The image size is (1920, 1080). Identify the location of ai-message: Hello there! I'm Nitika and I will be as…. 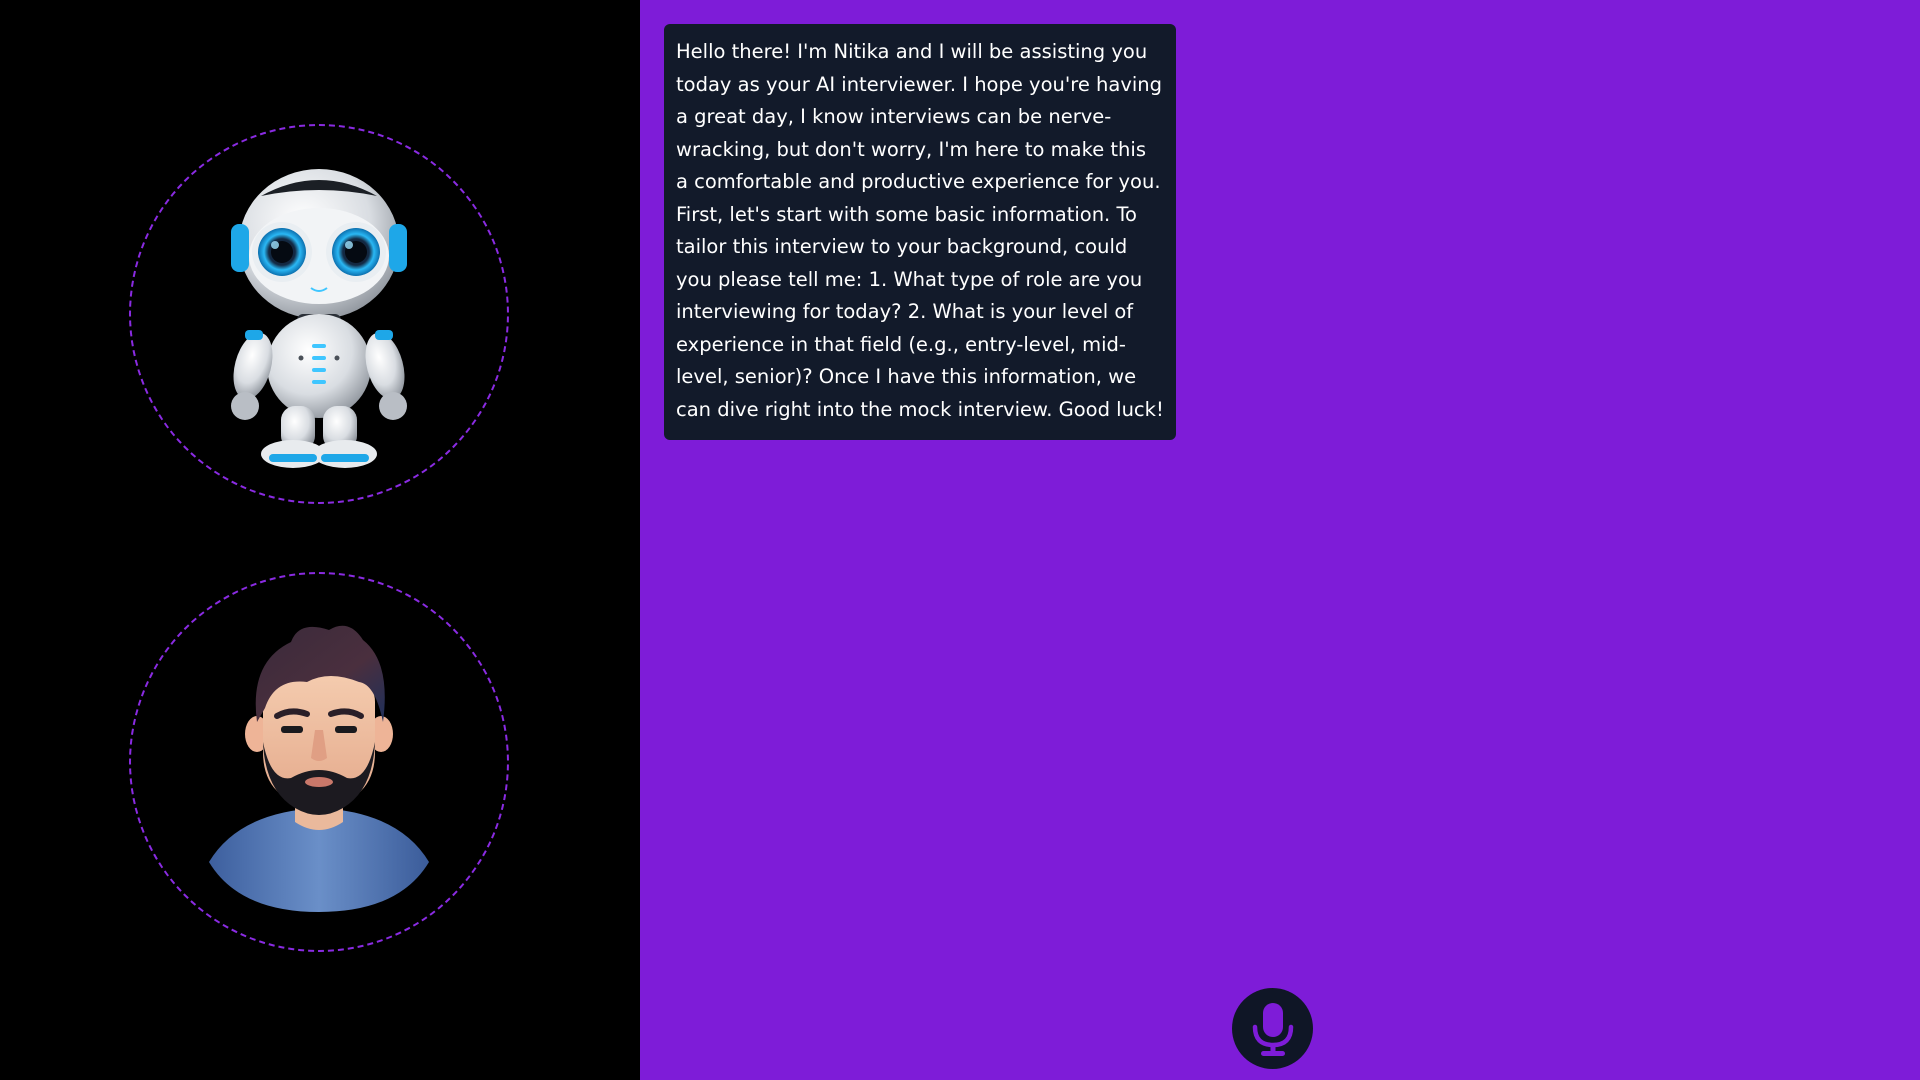
(920, 232).